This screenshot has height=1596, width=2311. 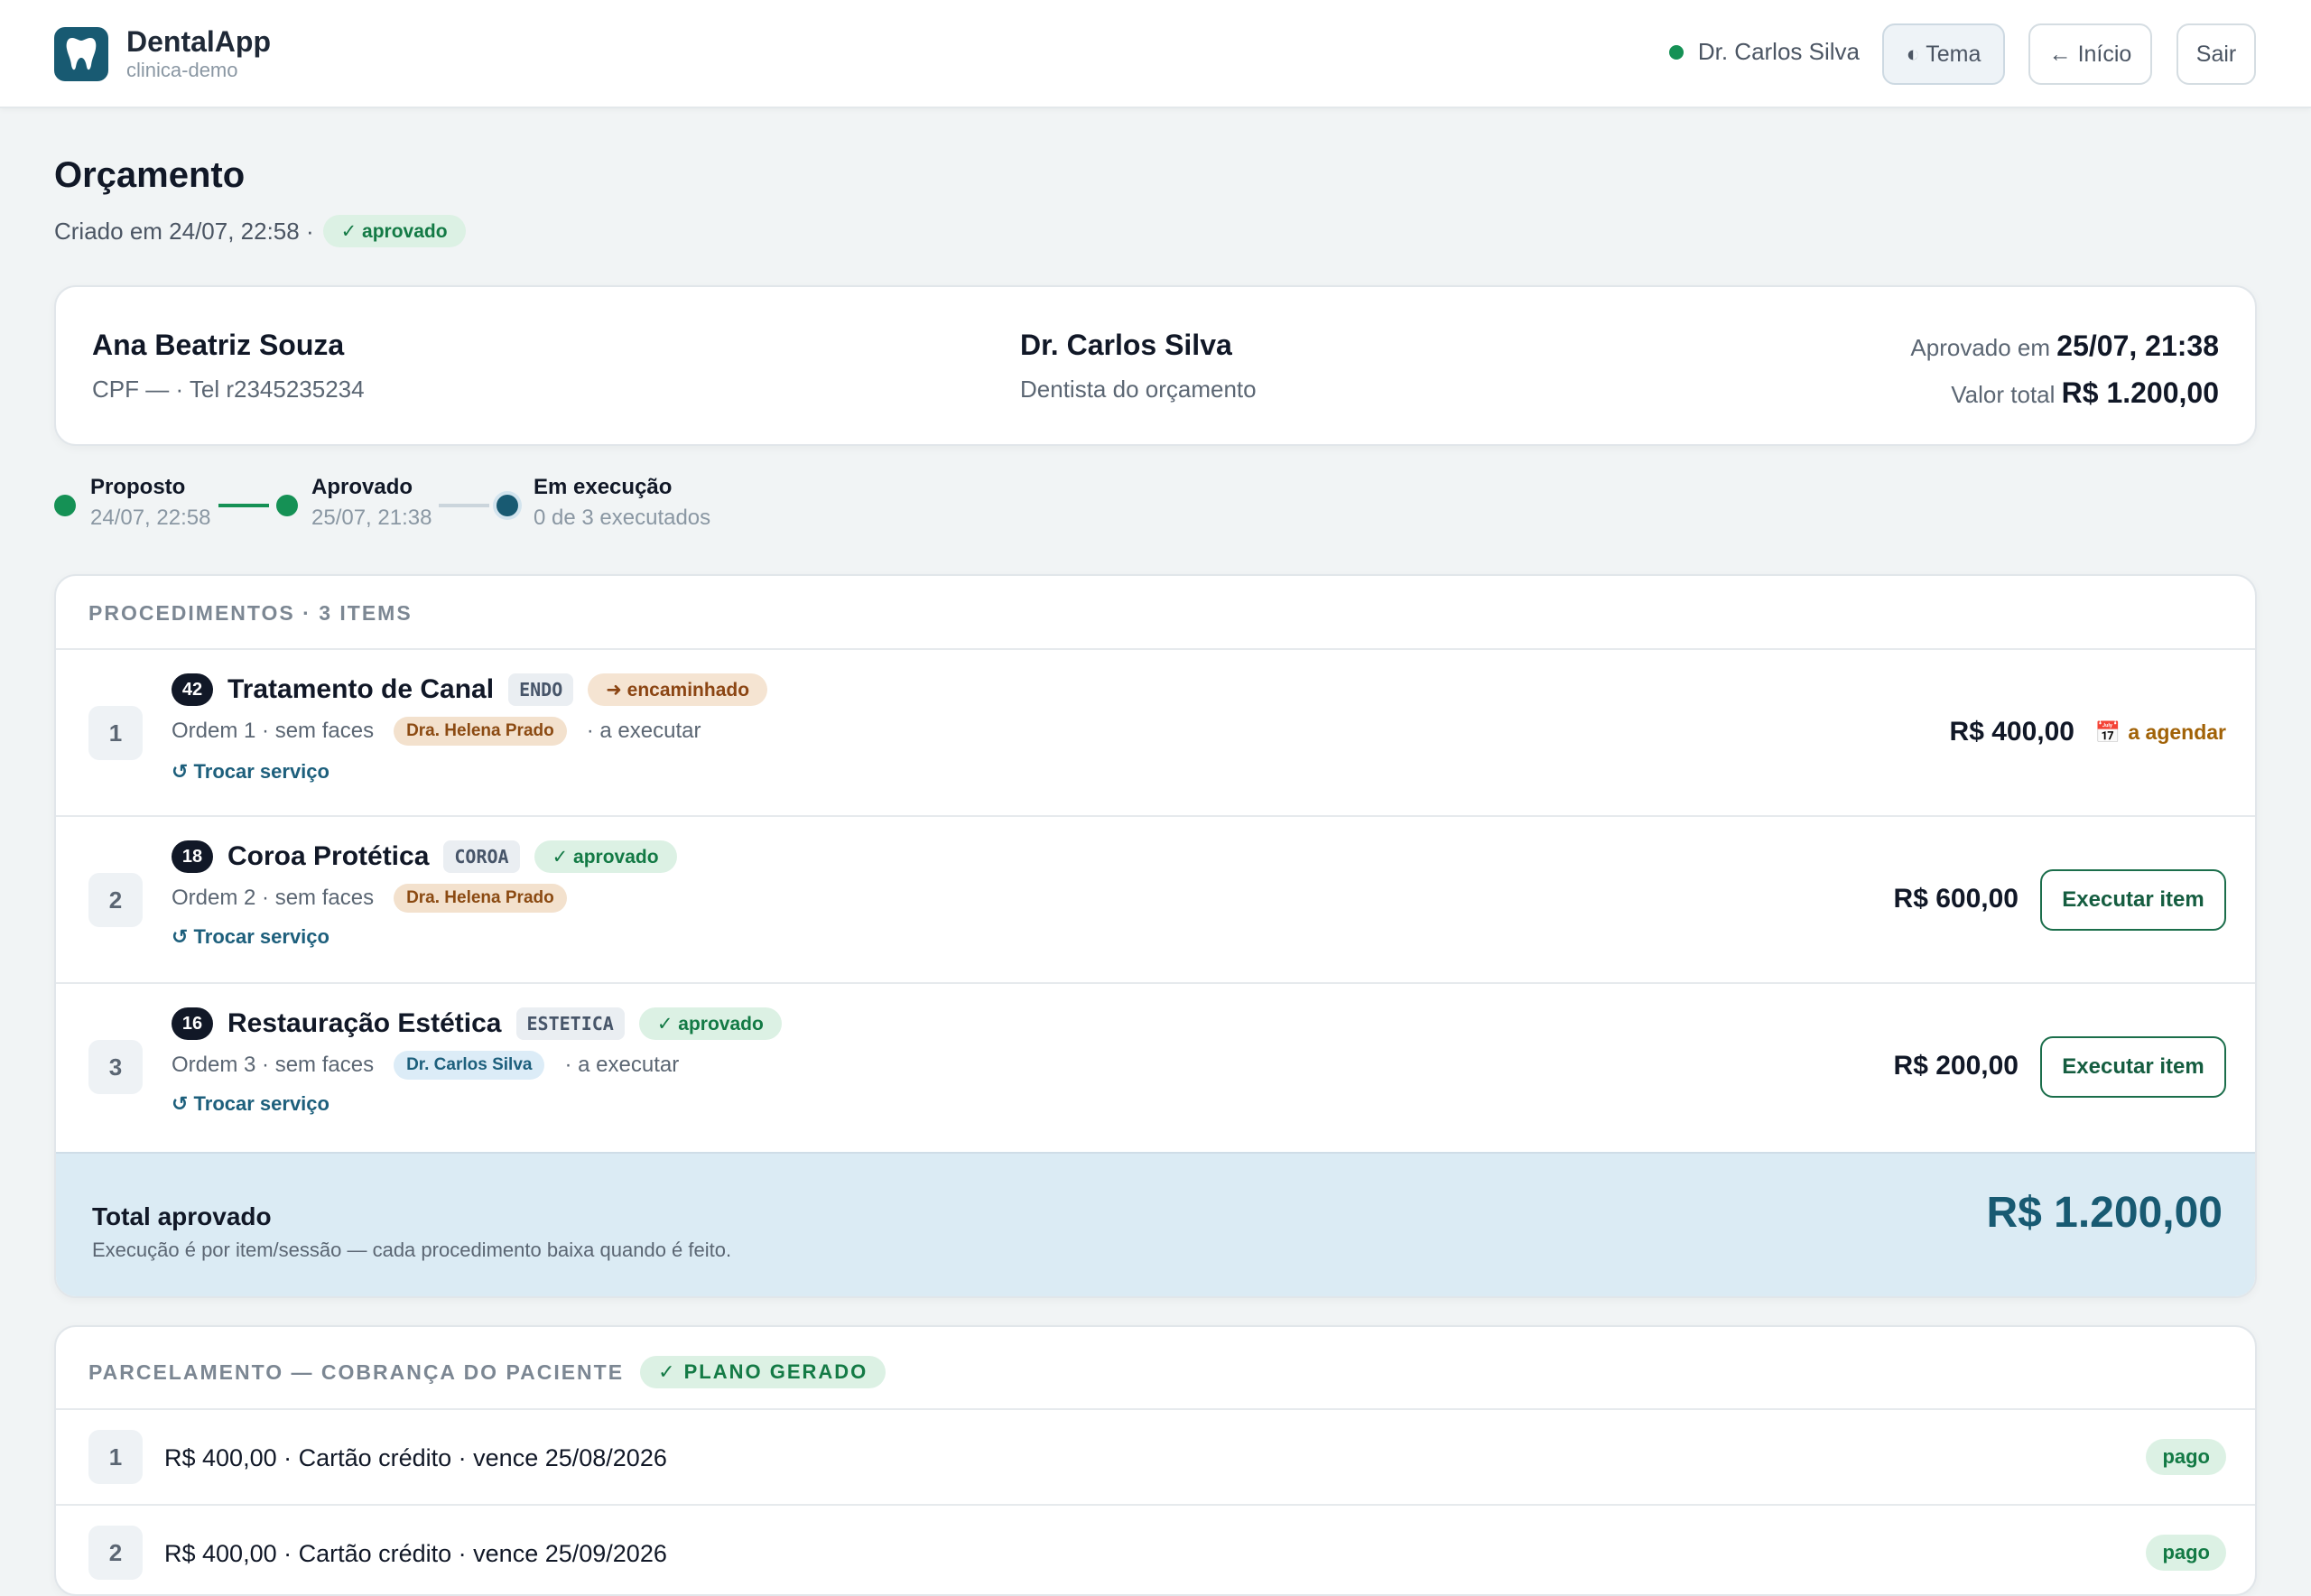 I want to click on total-label: Valor total, so click(x=2003, y=394).